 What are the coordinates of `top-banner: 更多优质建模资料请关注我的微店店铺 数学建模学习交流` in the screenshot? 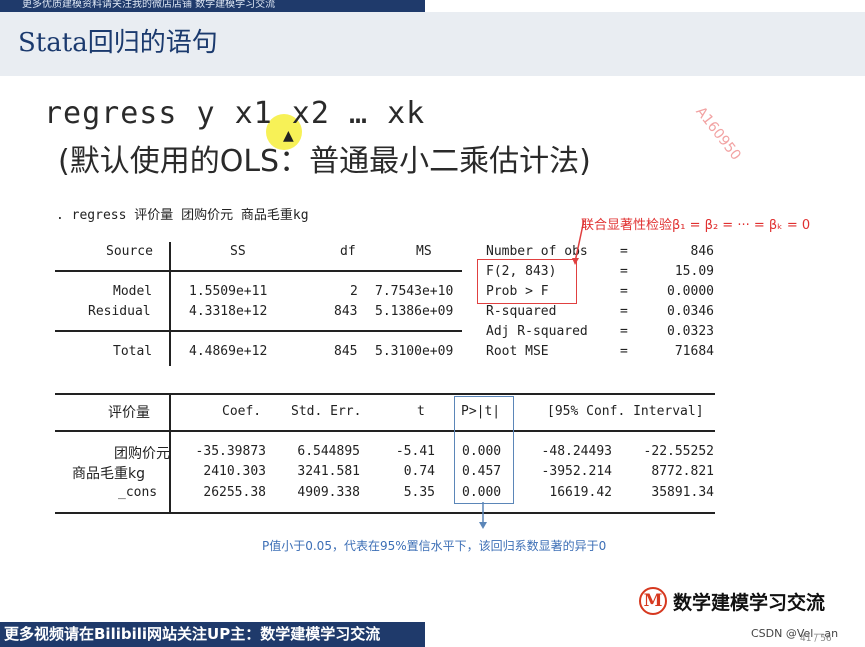 It's located at (212, 6).